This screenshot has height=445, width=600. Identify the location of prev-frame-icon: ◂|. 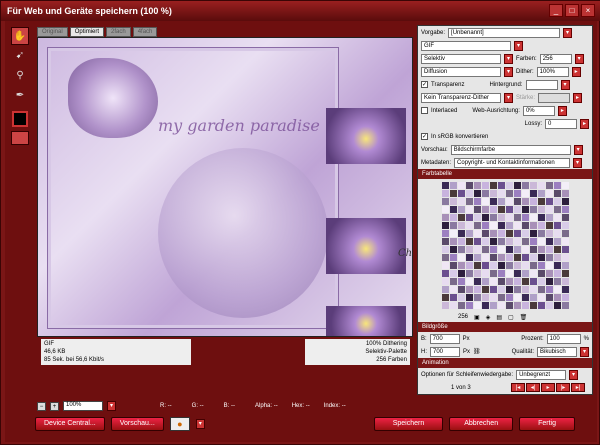
(533, 387).